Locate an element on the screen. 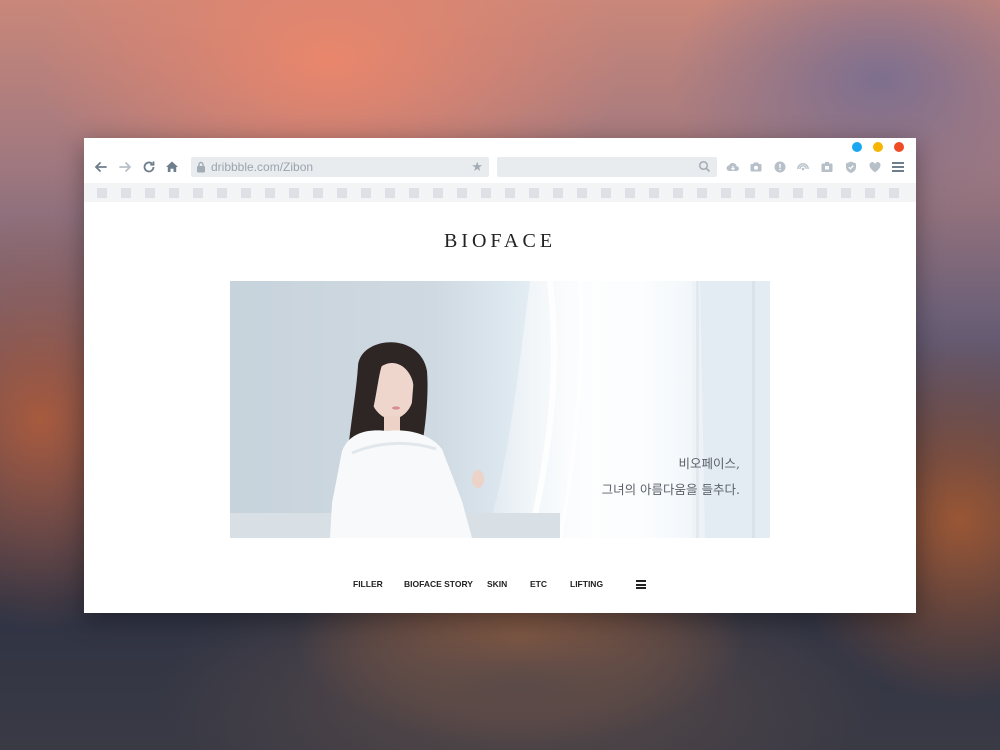  browser-toolbar: dribbble.com/Zibon ★ is located at coordinates (500, 168).